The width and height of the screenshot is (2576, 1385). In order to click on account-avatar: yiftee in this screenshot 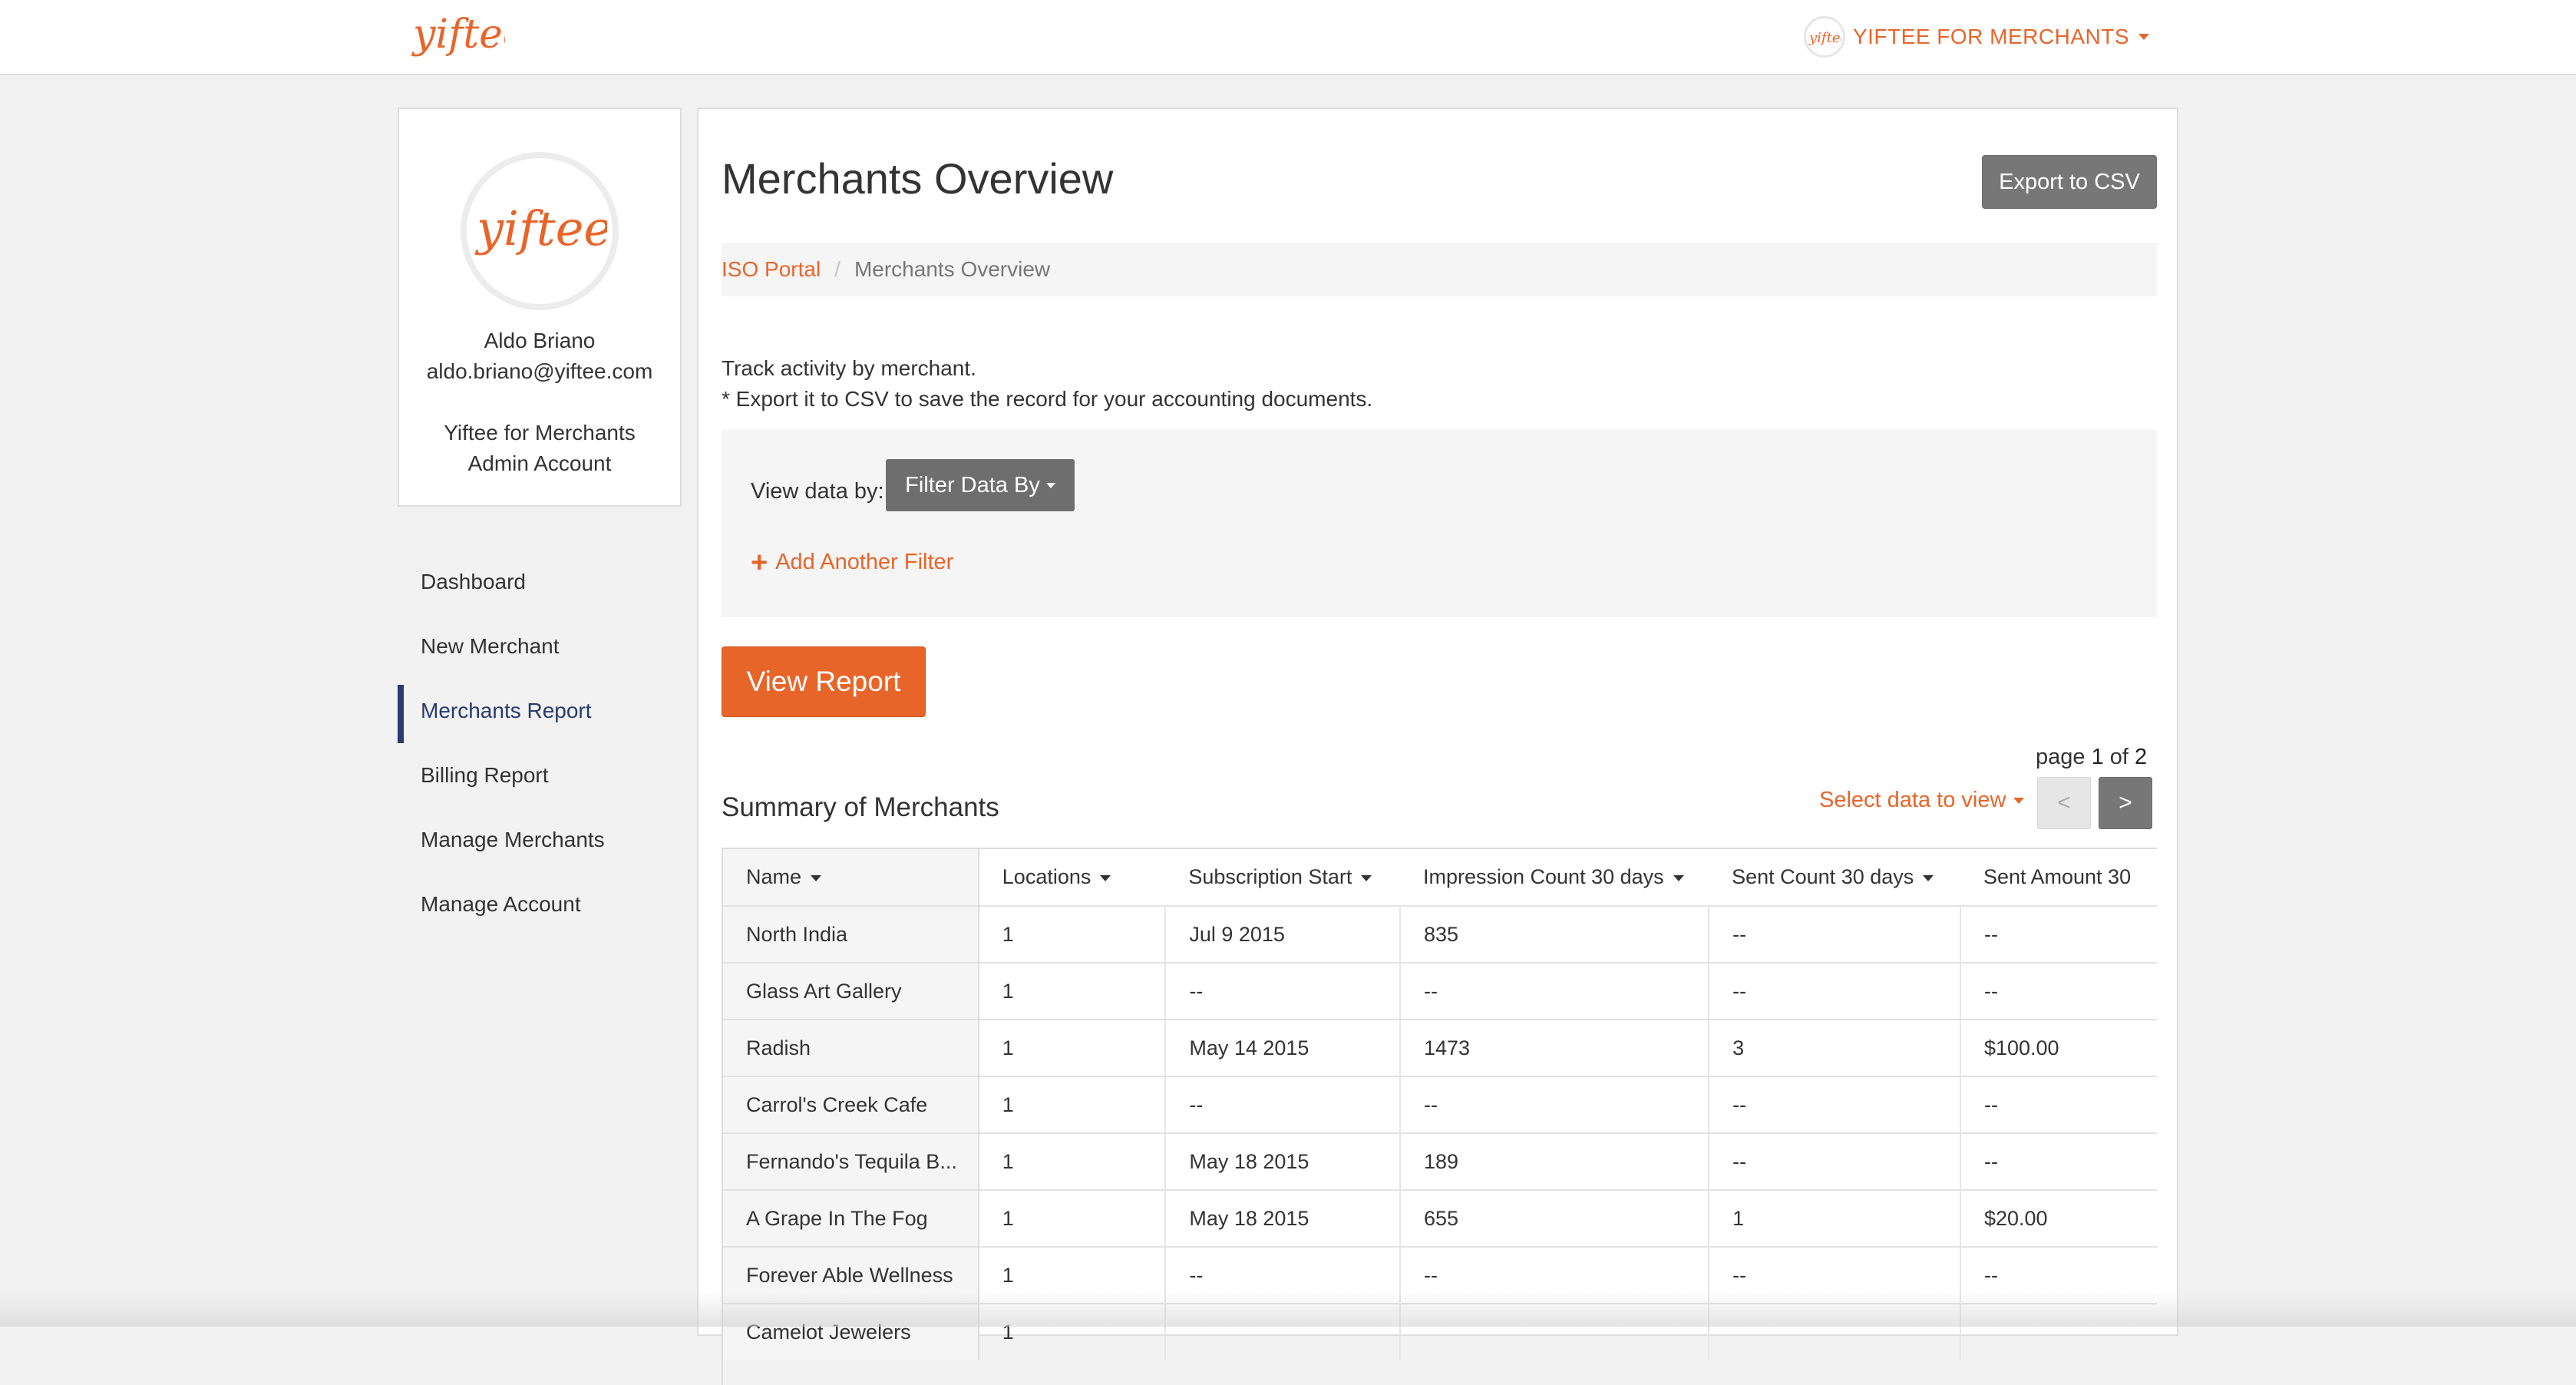, I will do `click(1824, 37)`.